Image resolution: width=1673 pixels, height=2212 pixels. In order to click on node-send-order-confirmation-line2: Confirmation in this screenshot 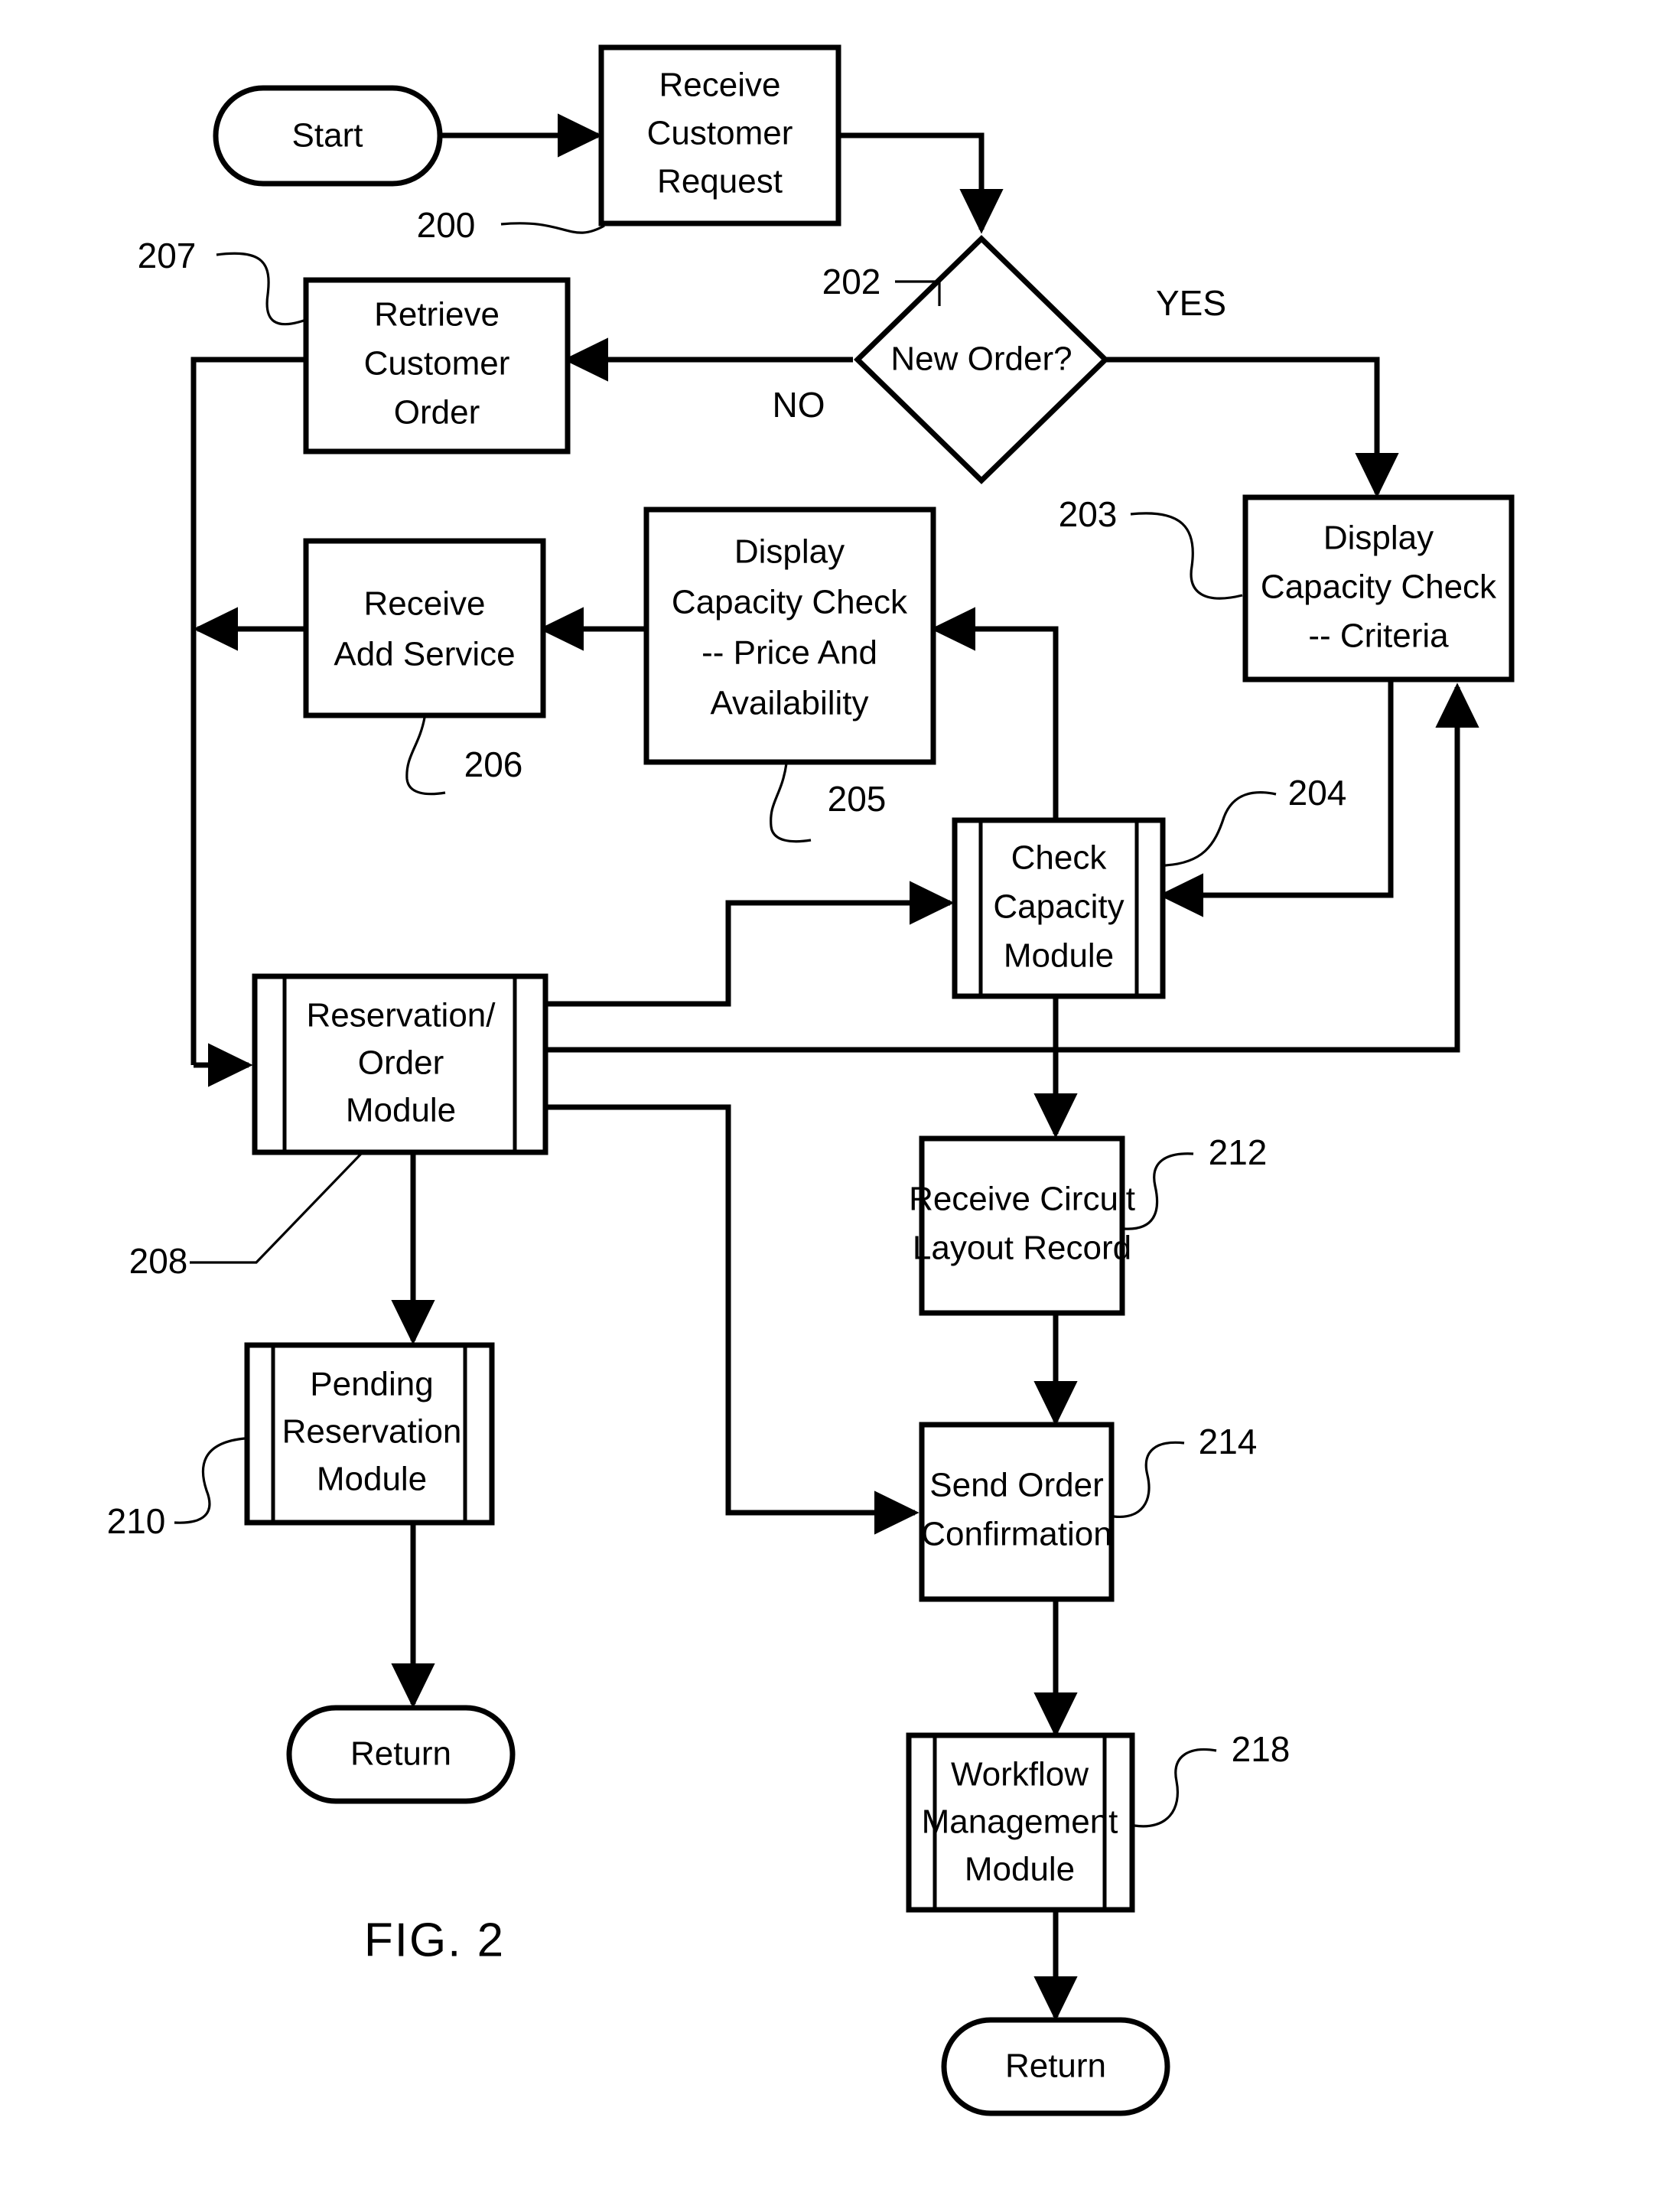, I will do `click(1016, 1534)`.